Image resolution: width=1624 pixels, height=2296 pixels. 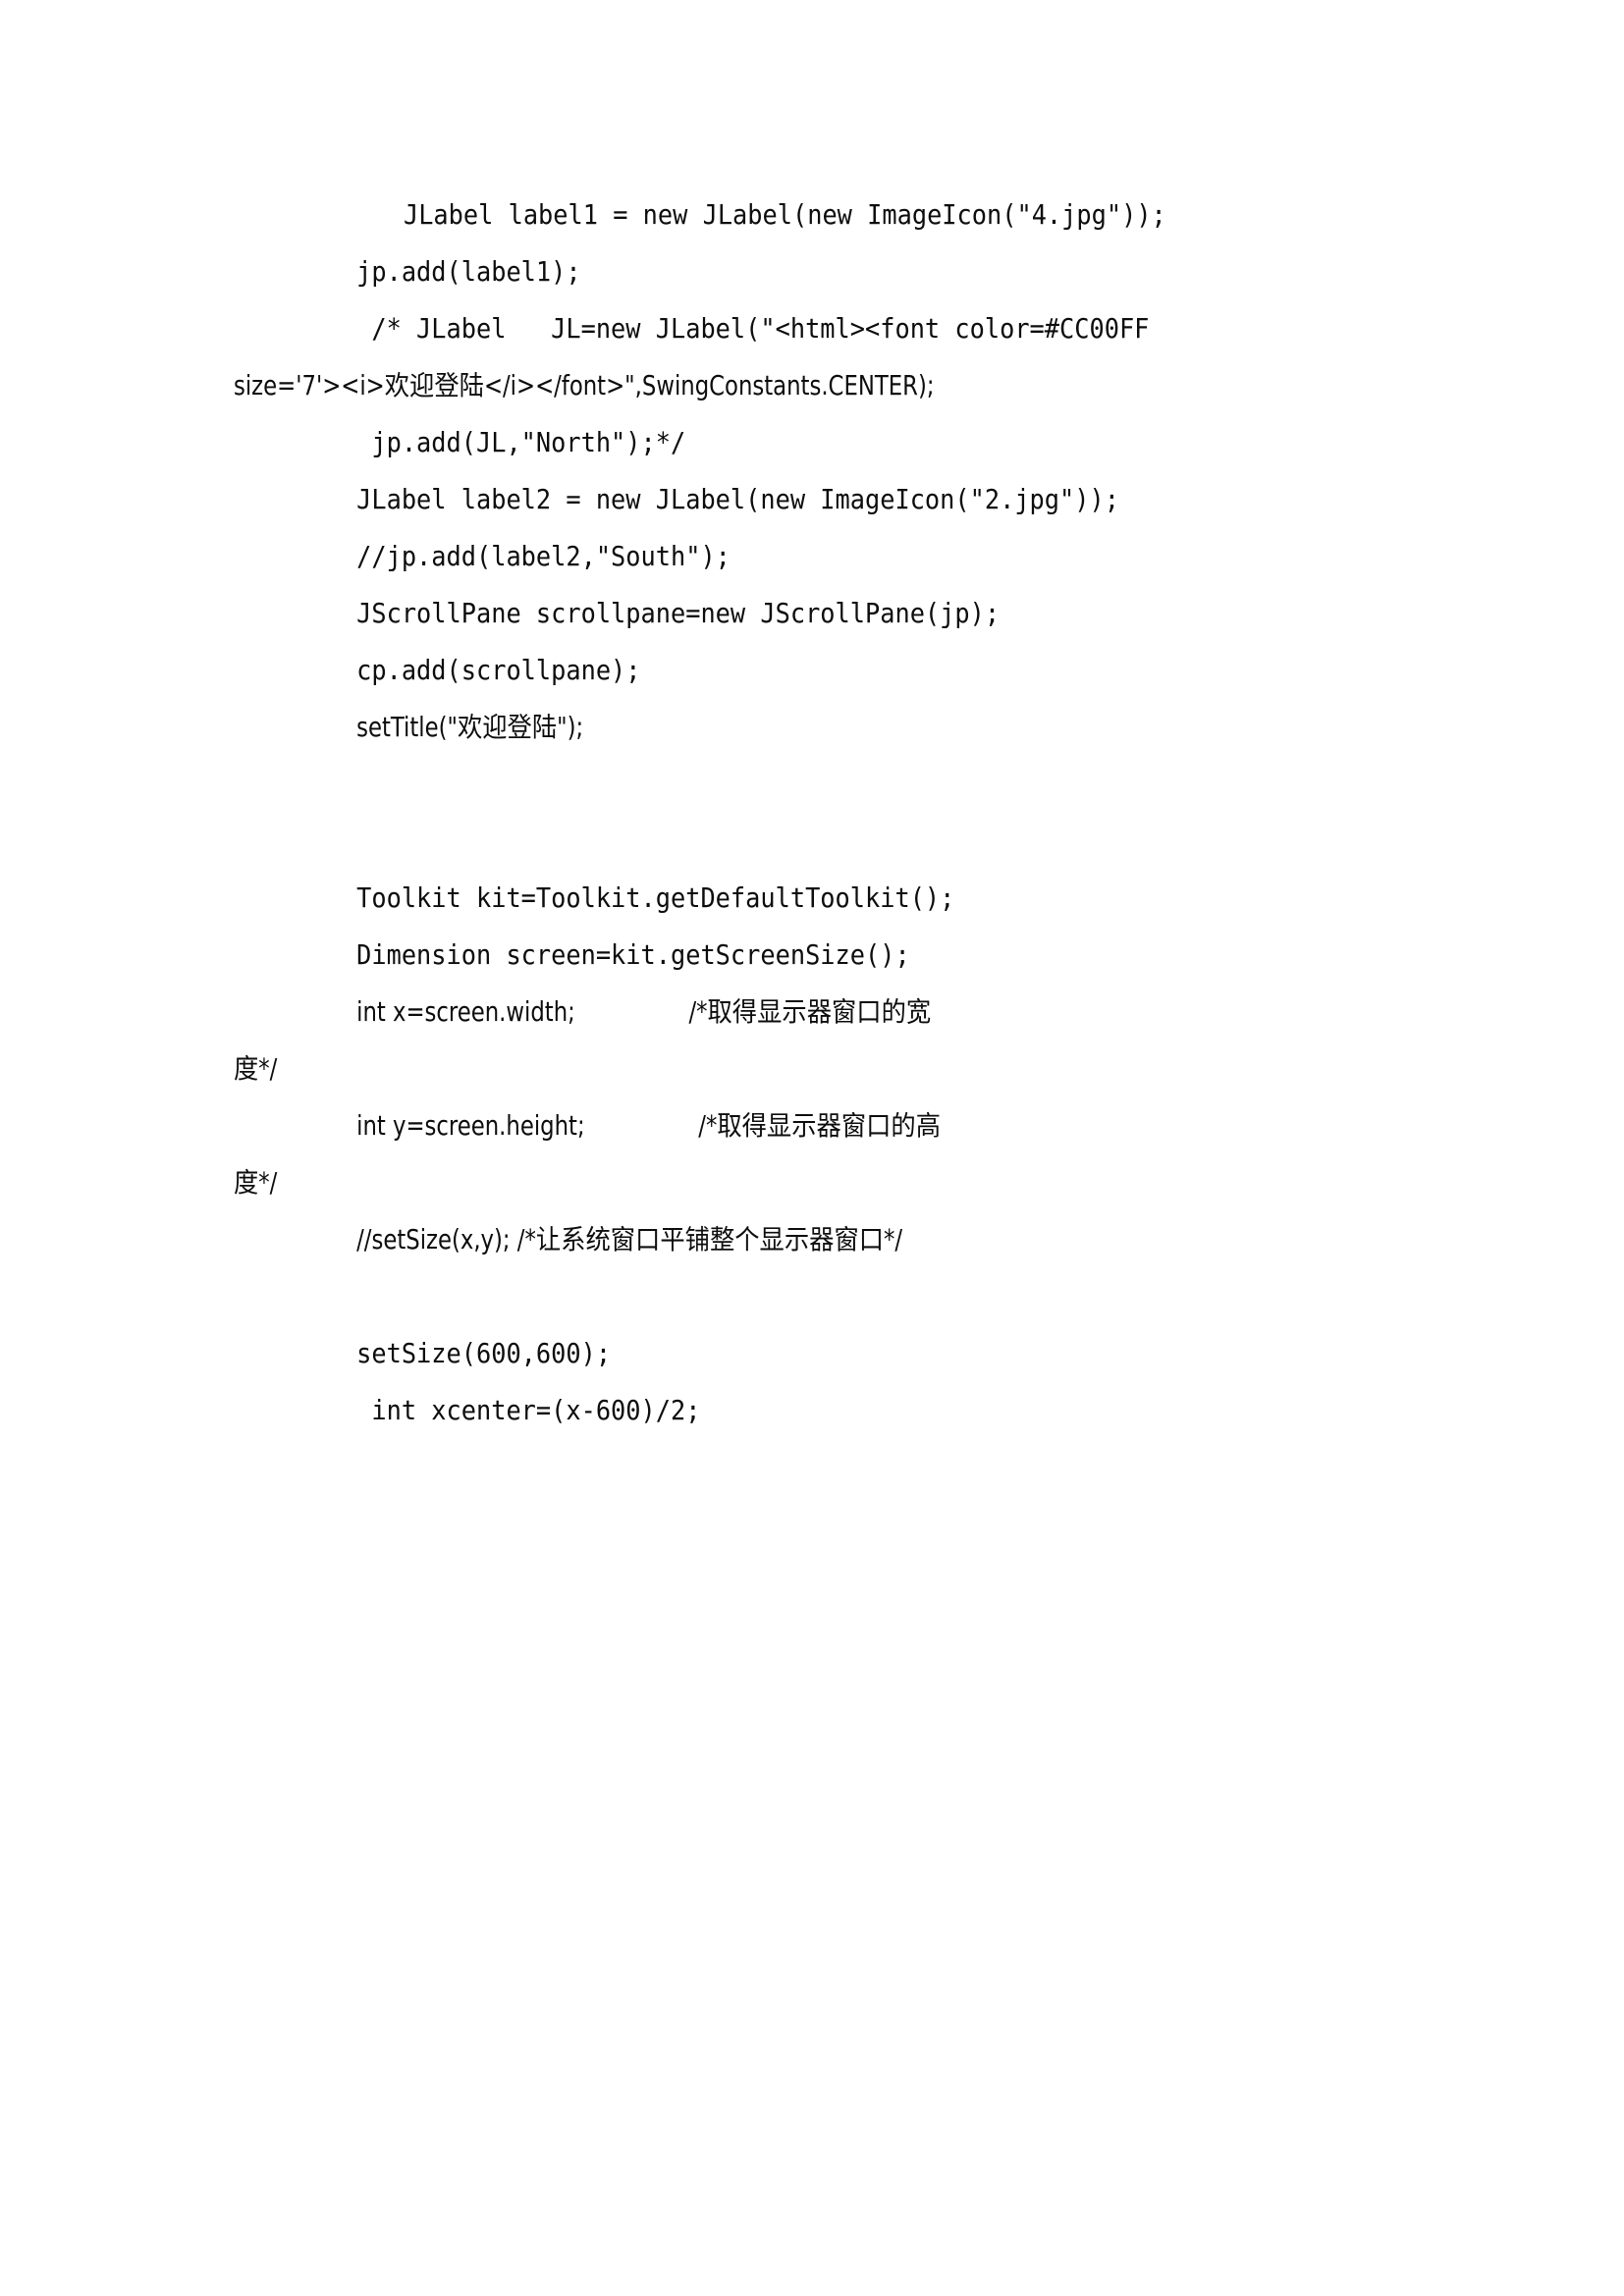 I want to click on code-line: int x=screen.width; /*取得显示器窗口的宽, so click(x=644, y=1012).